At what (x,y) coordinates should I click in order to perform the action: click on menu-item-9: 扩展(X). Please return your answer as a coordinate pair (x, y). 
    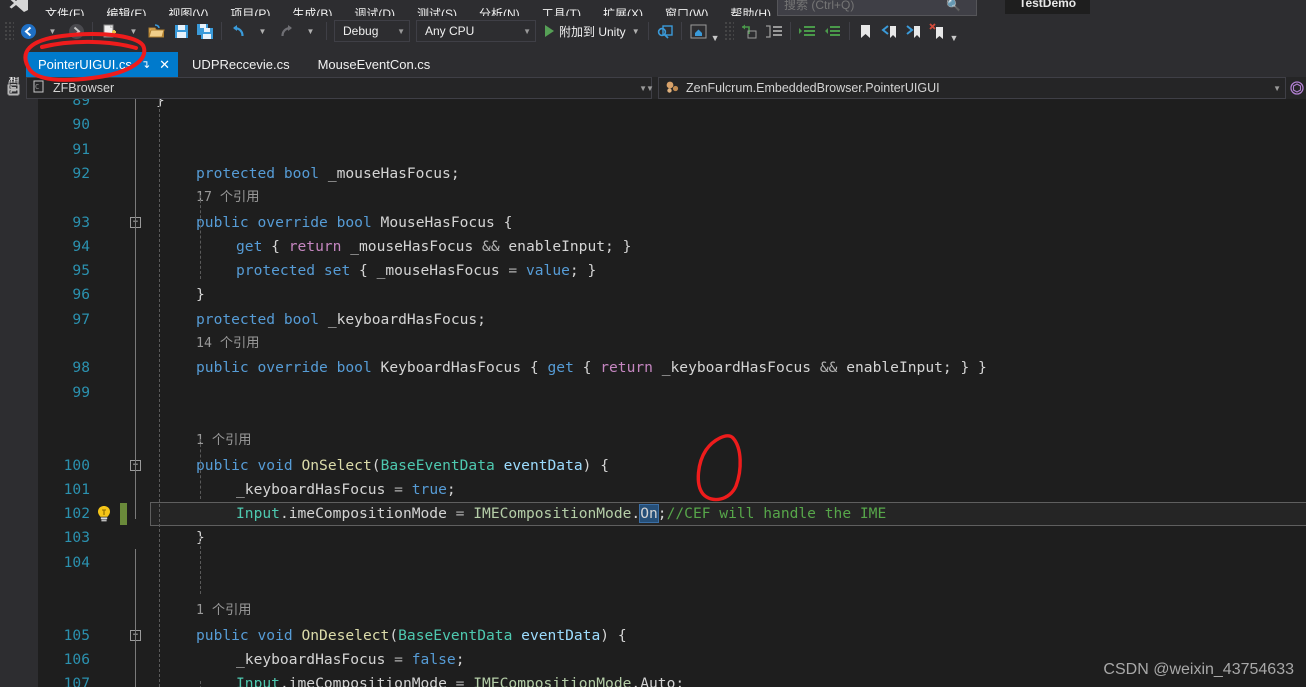
    Looking at the image, I should click on (623, 12).